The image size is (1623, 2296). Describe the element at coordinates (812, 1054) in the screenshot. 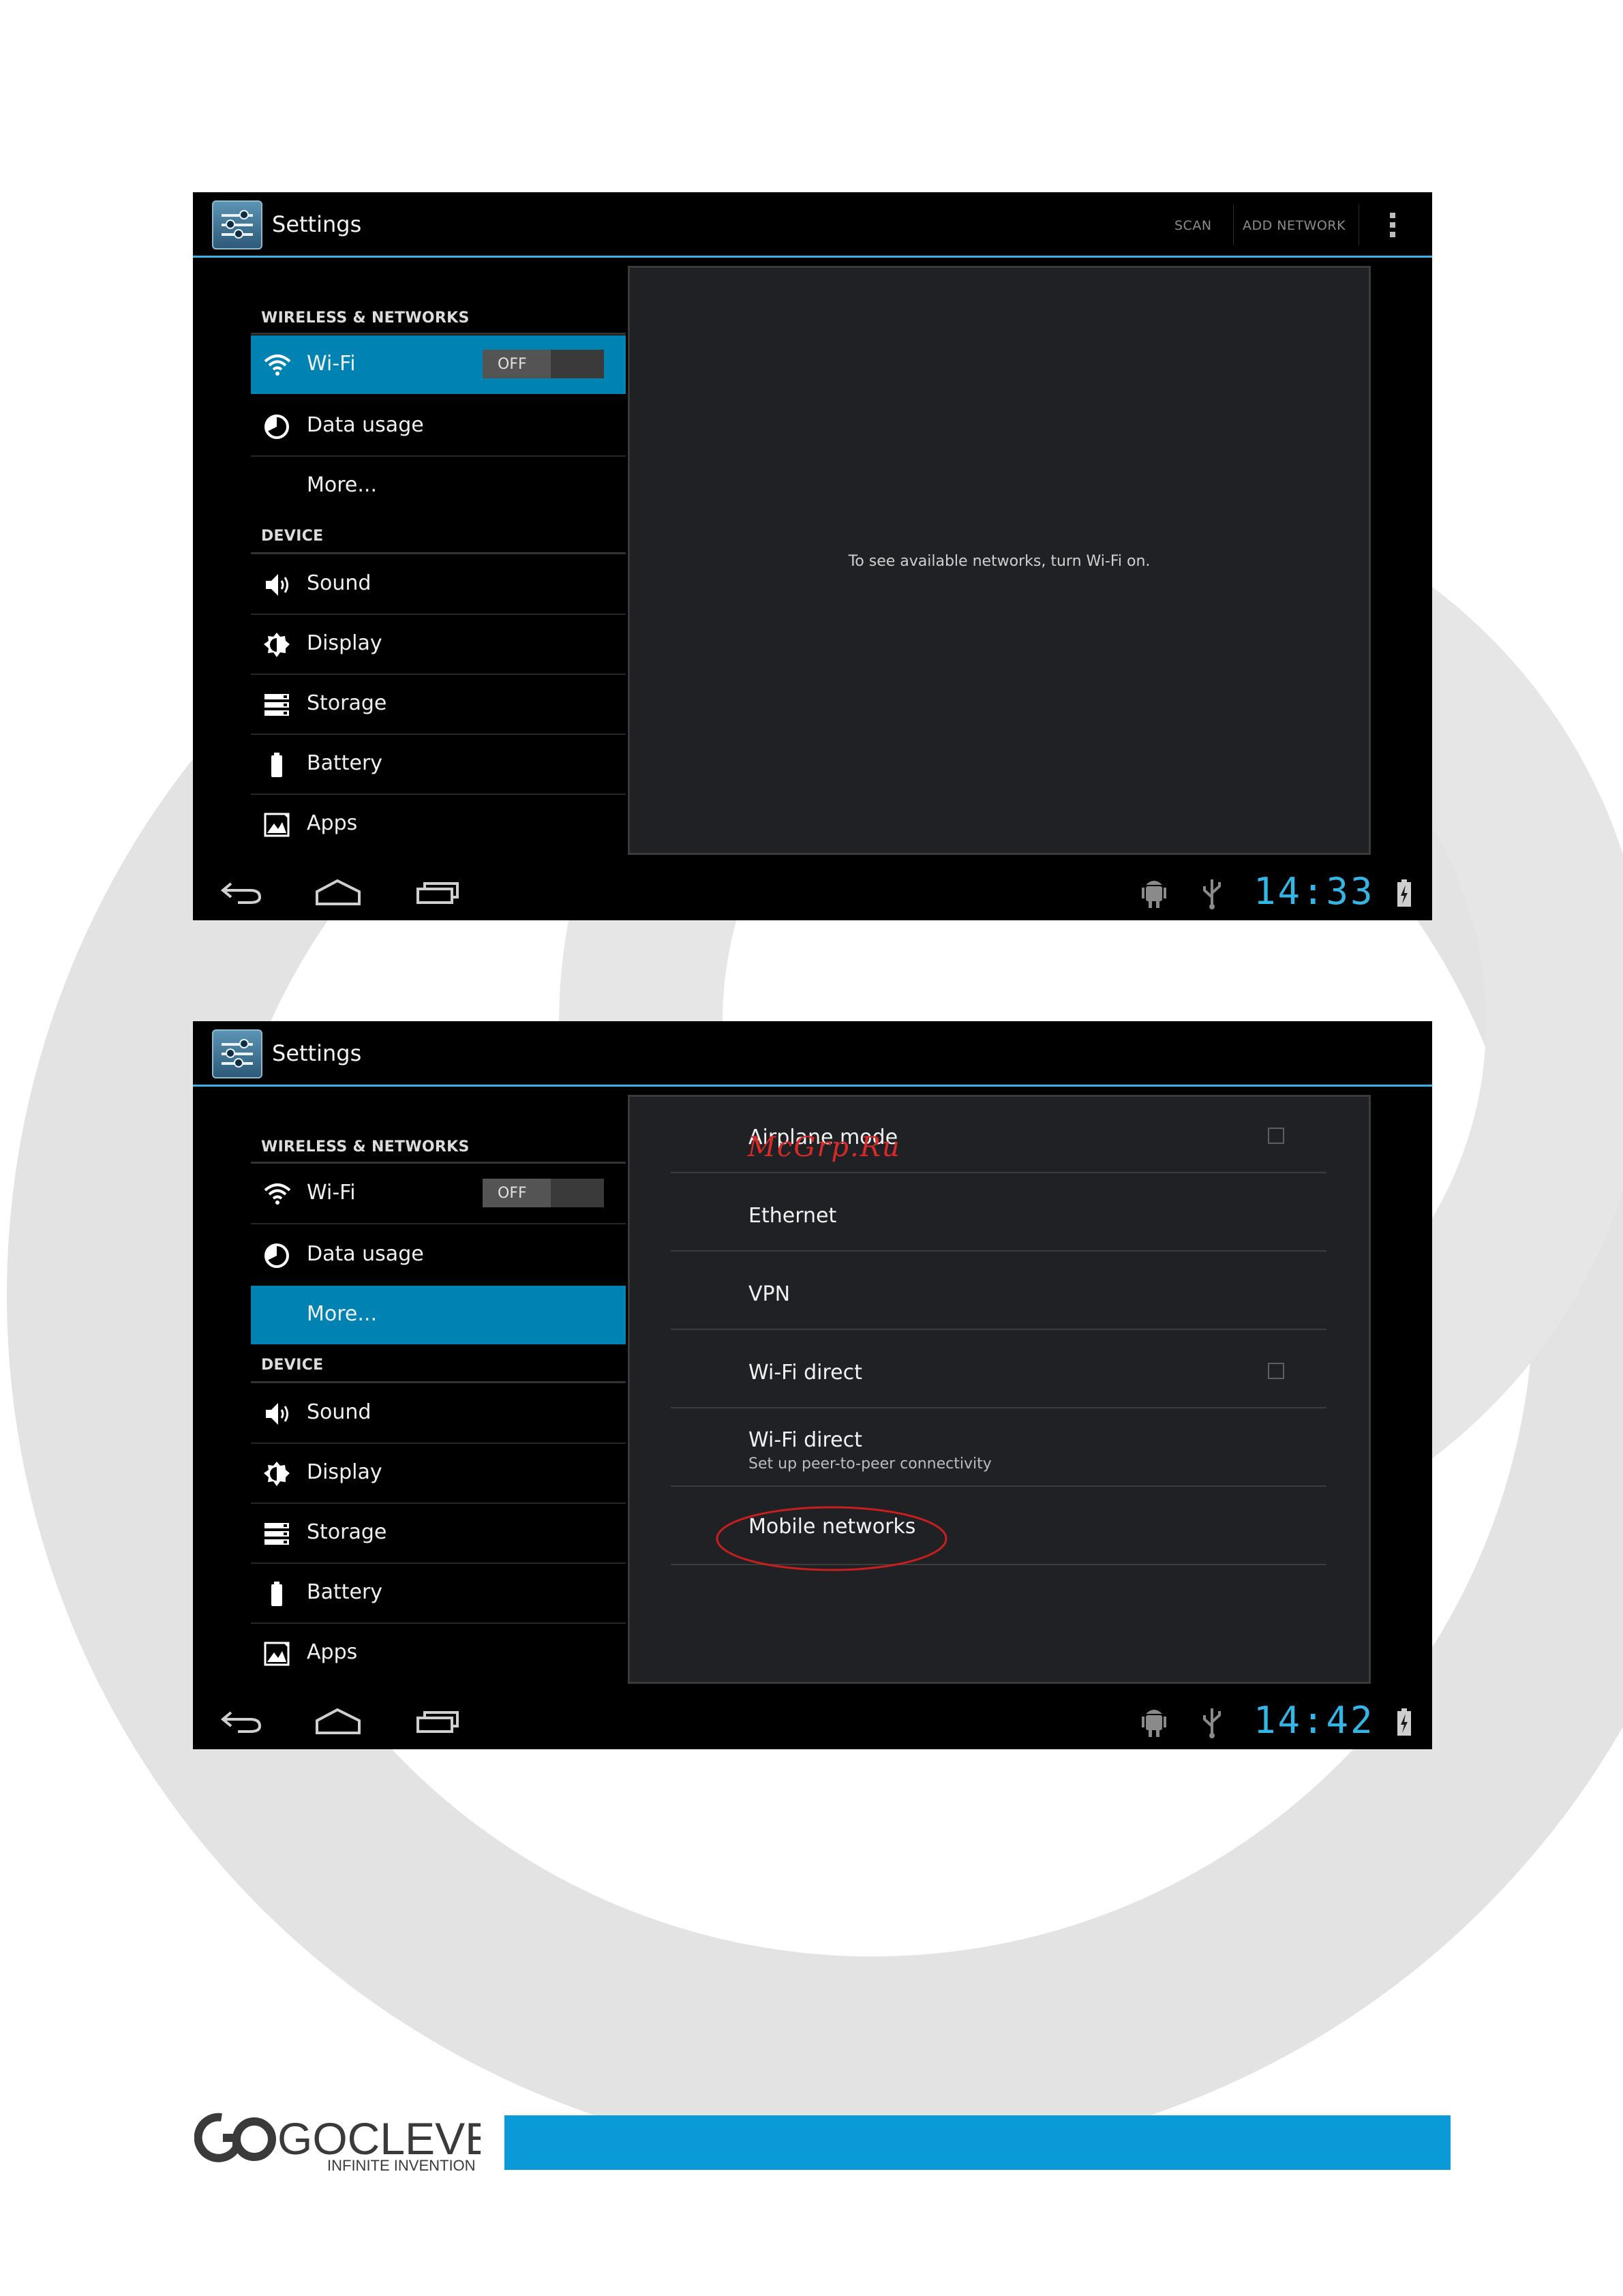

I see `action-bar: Settings` at that location.